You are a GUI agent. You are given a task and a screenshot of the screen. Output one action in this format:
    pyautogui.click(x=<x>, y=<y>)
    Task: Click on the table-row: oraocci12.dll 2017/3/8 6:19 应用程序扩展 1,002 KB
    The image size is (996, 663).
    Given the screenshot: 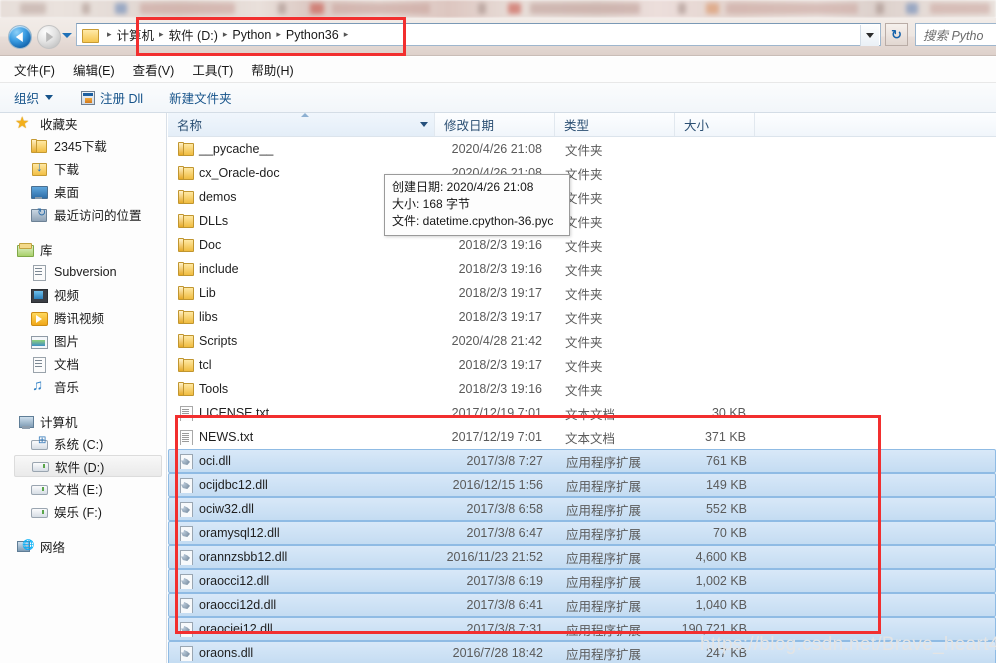 What is the action you would take?
    pyautogui.click(x=582, y=581)
    